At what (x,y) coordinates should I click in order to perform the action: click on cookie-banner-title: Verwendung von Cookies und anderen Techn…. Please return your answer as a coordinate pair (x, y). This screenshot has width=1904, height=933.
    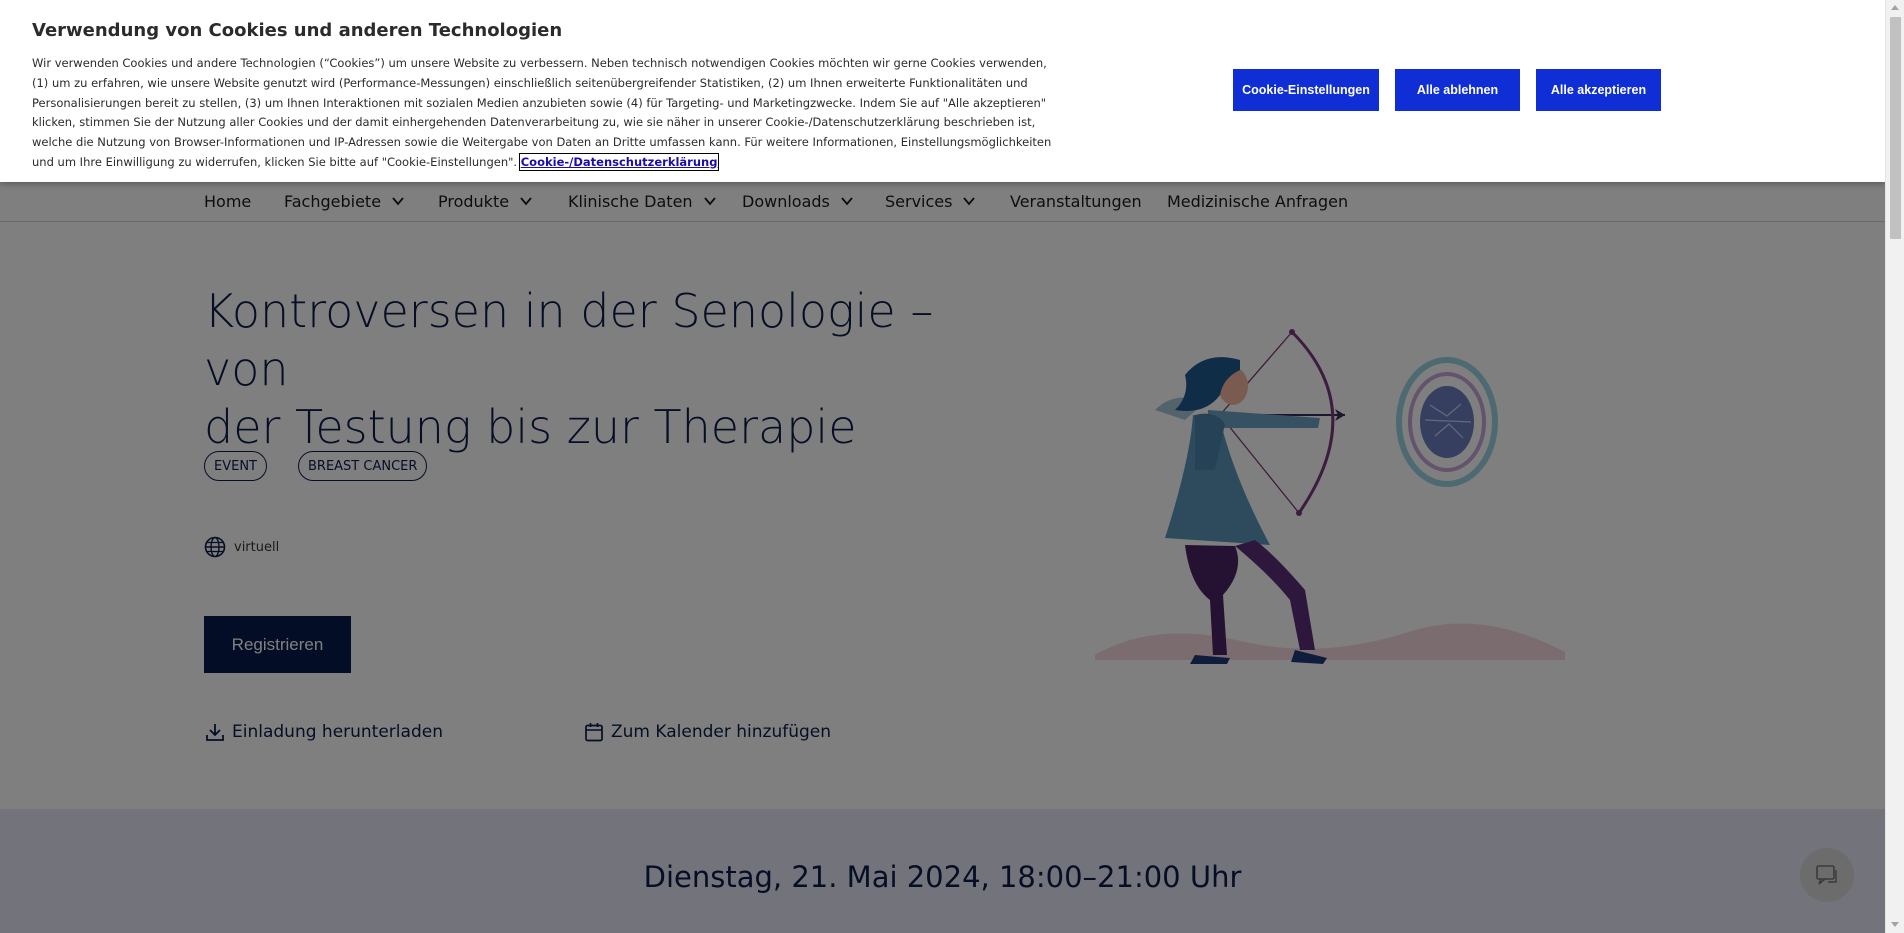
    Looking at the image, I should click on (297, 30).